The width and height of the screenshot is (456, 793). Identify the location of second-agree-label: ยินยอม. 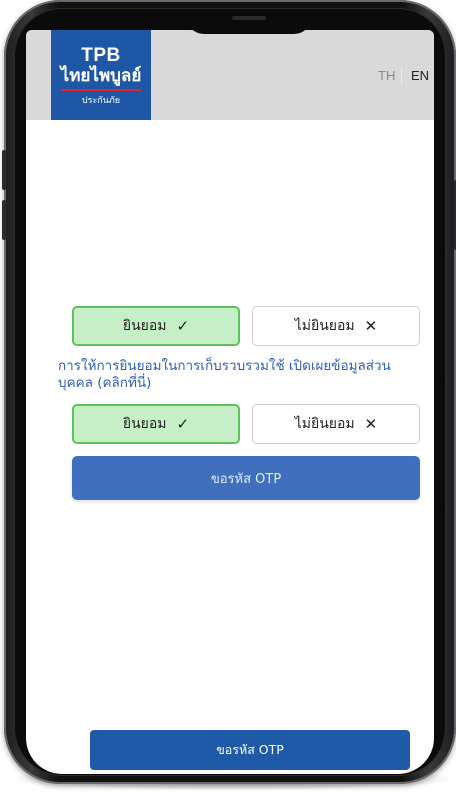
(144, 424).